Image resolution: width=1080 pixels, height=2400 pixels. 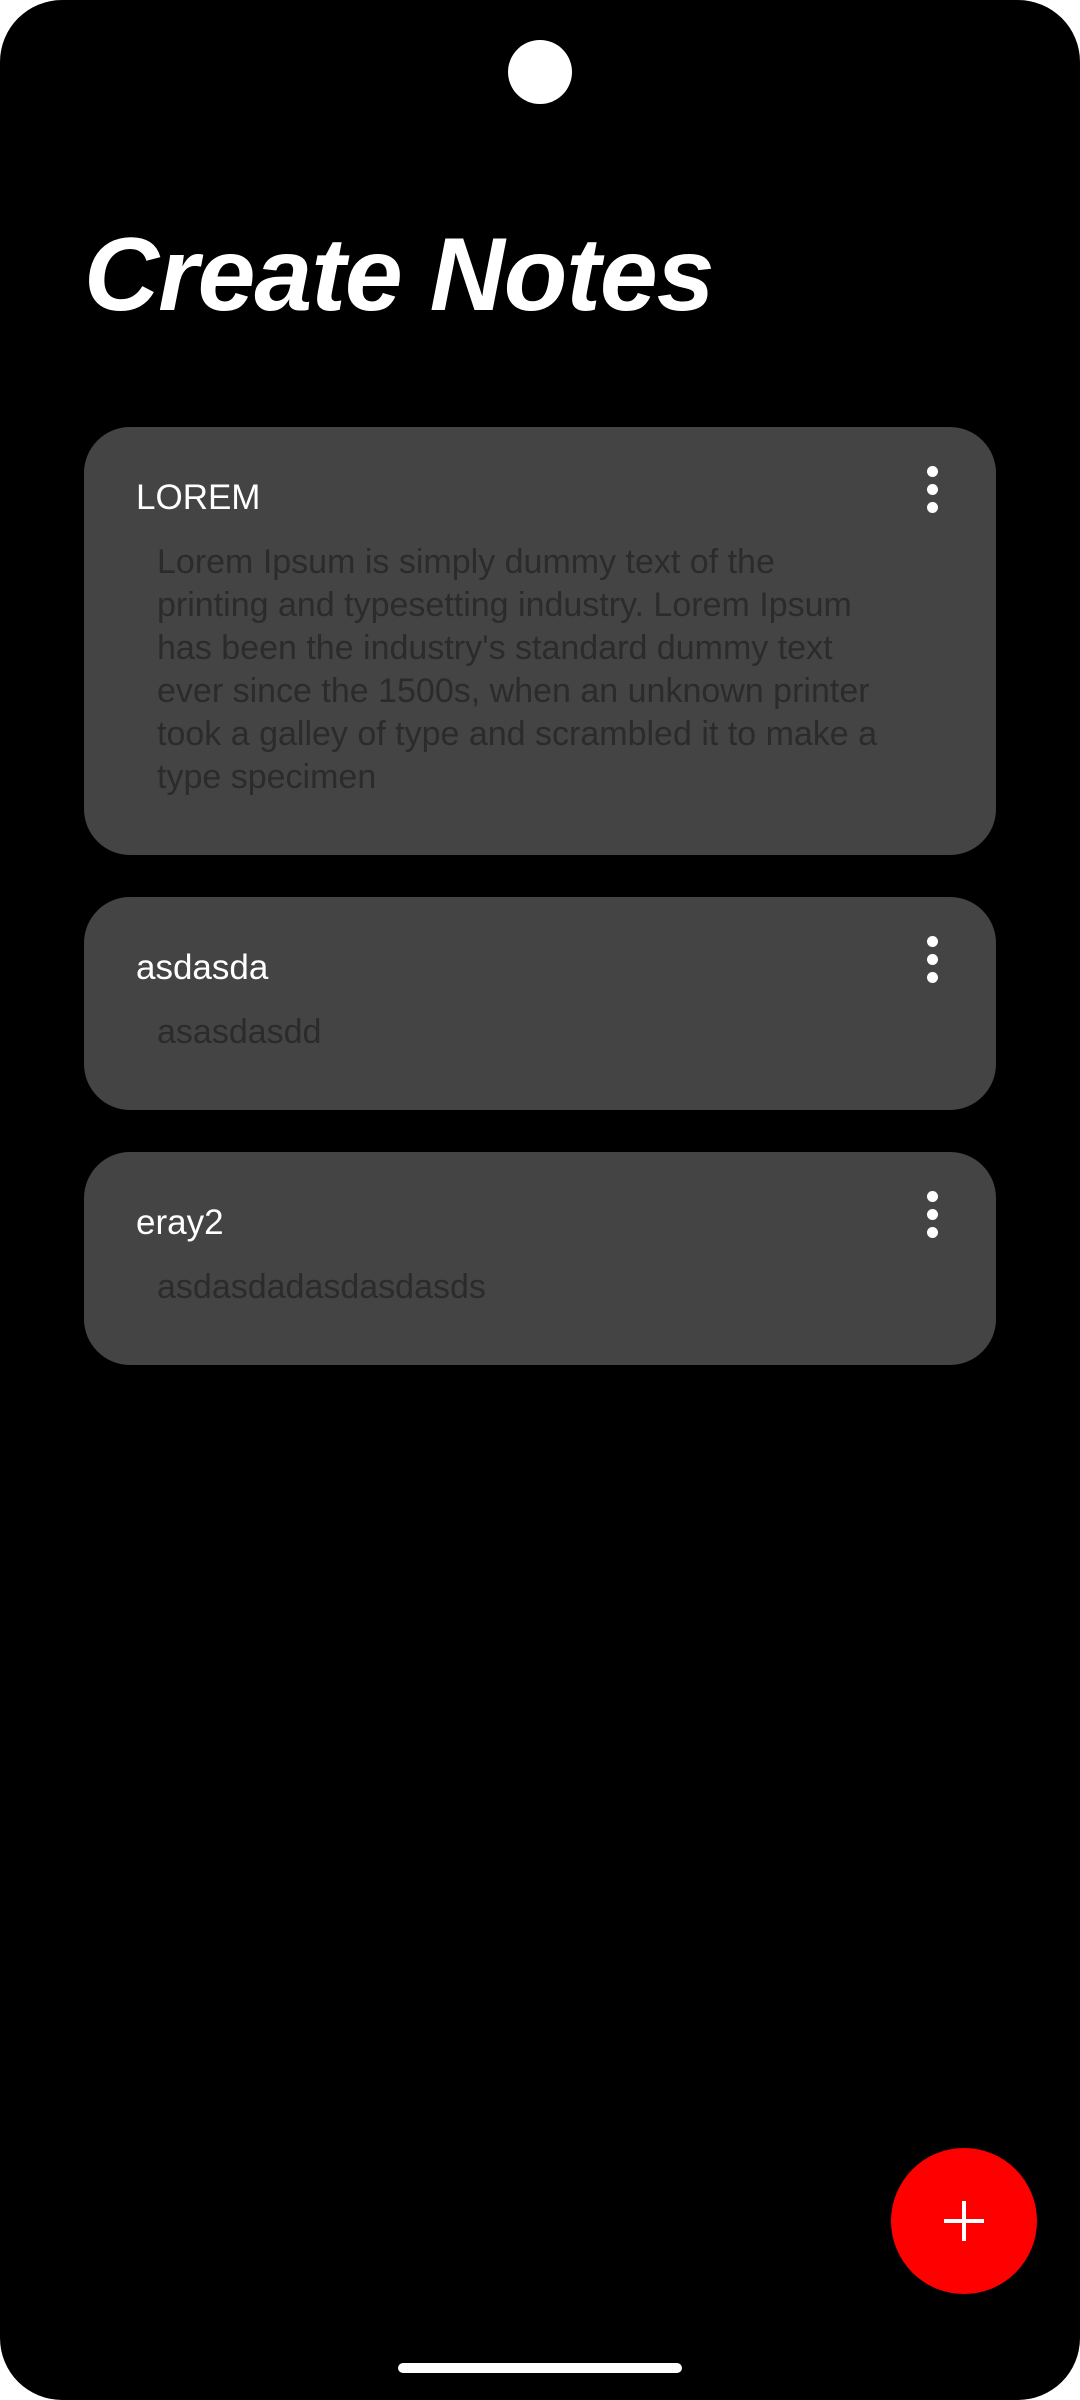 What do you see at coordinates (399, 275) in the screenshot?
I see `page-title: Create Notes` at bounding box center [399, 275].